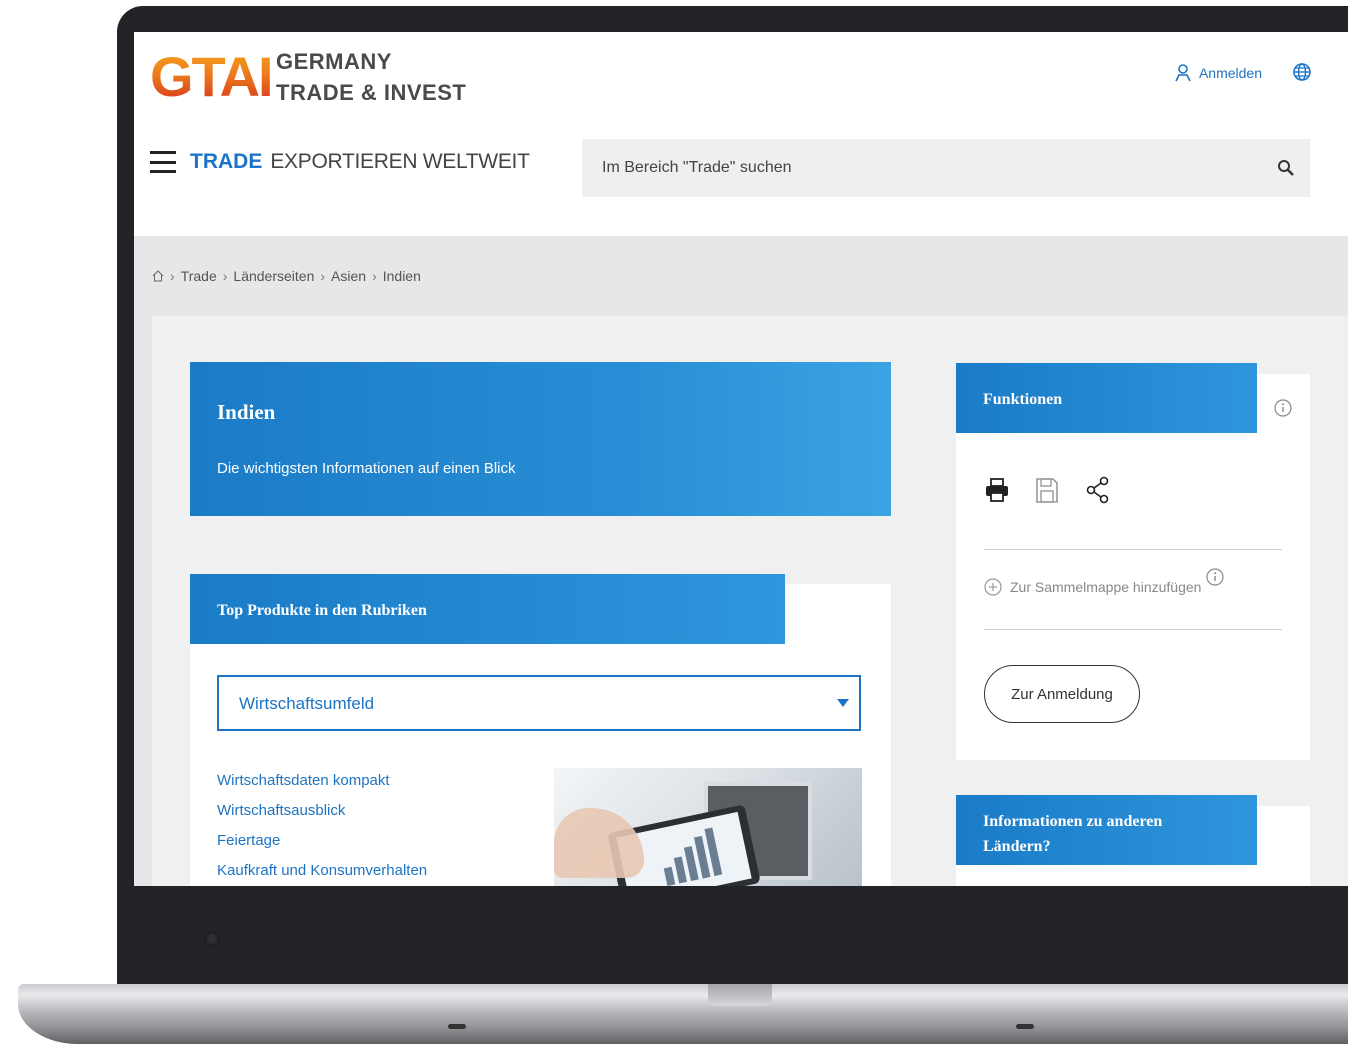  What do you see at coordinates (371, 77) in the screenshot?
I see `logo-wordmark: GERMANY TRADE & INVEST` at bounding box center [371, 77].